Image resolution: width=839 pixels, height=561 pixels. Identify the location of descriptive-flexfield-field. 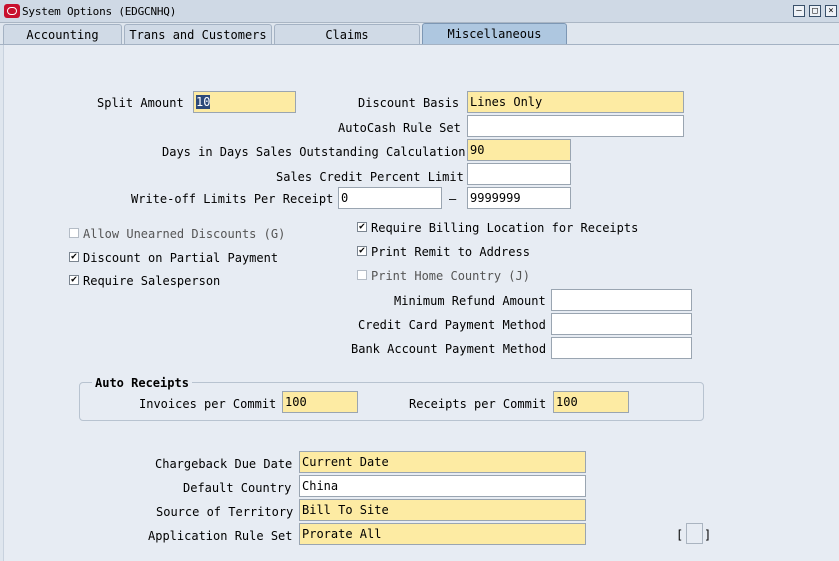
(694, 533).